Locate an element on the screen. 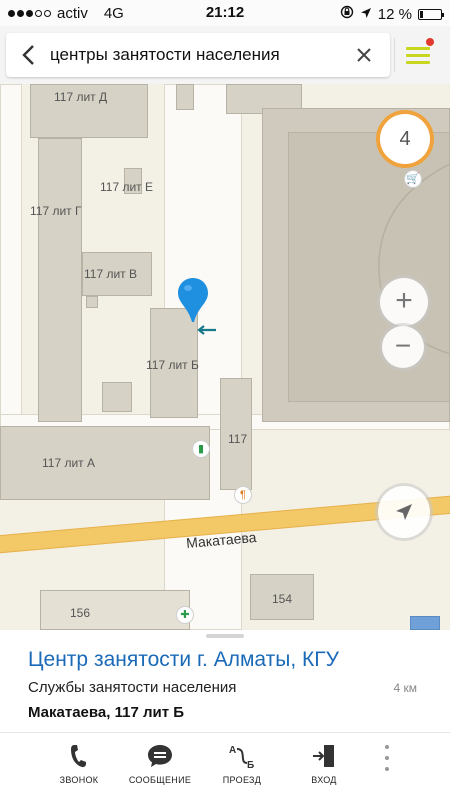 This screenshot has height=800, width=450. cluster-badge: 4 is located at coordinates (405, 139).